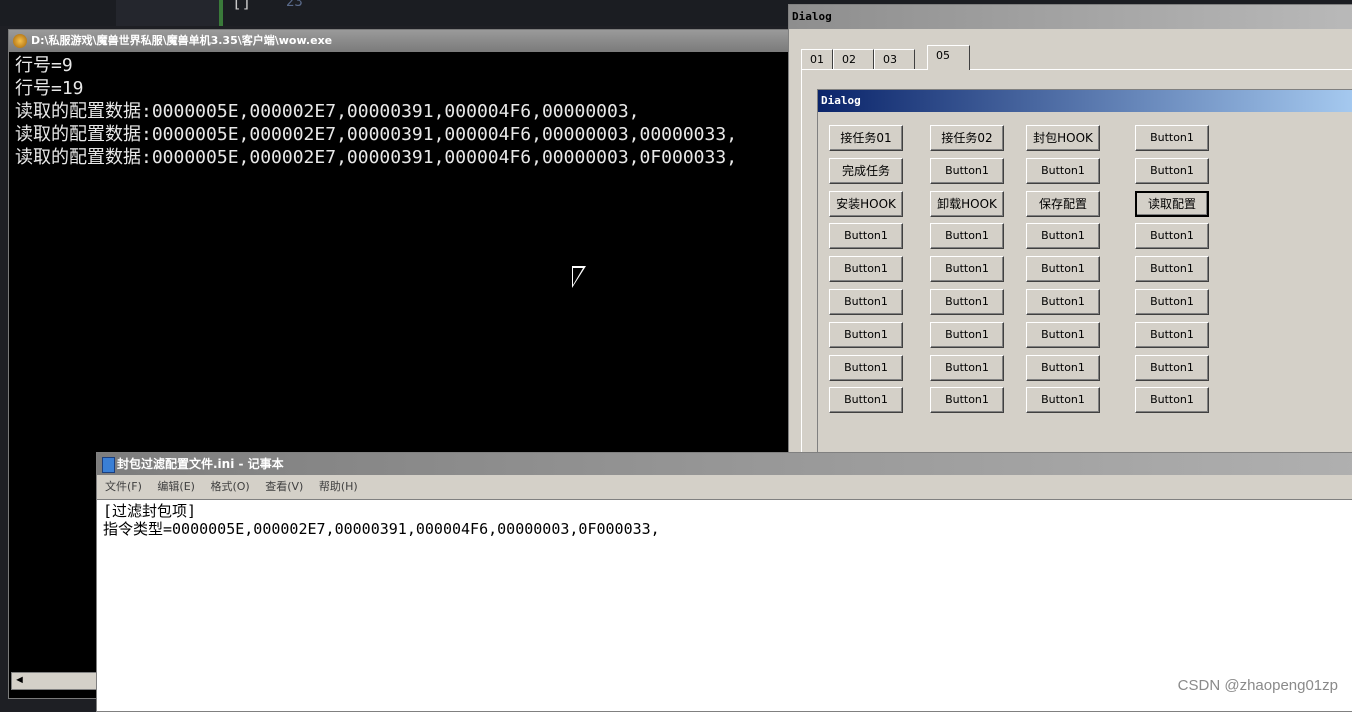 The width and height of the screenshot is (1352, 712). Describe the element at coordinates (967, 204) in the screenshot. I see `dialog-button: 卸载HOOK` at that location.